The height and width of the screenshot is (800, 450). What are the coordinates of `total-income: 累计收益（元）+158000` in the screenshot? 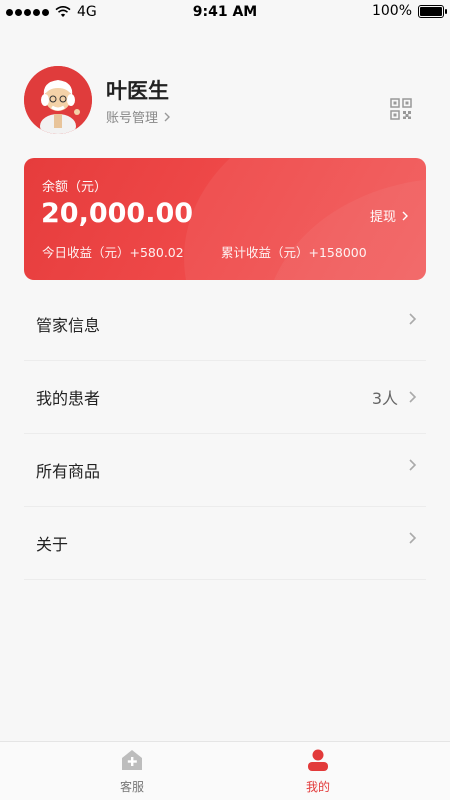 It's located at (294, 252).